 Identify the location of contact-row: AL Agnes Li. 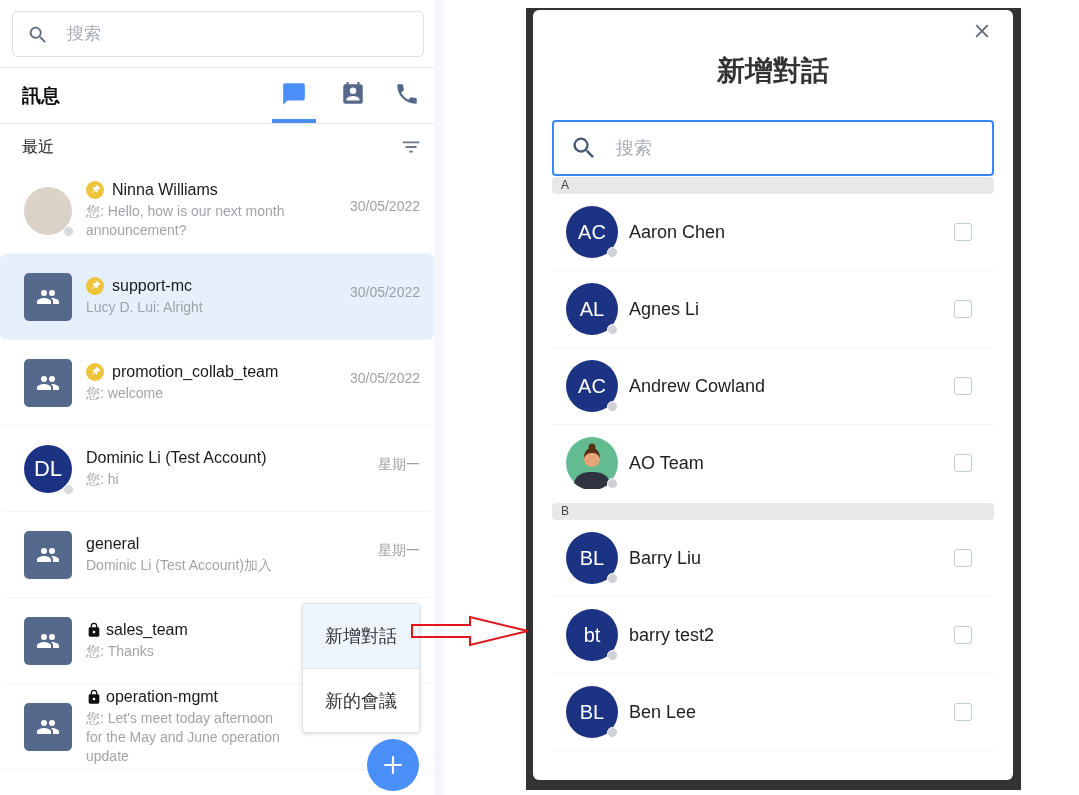
(773, 309).